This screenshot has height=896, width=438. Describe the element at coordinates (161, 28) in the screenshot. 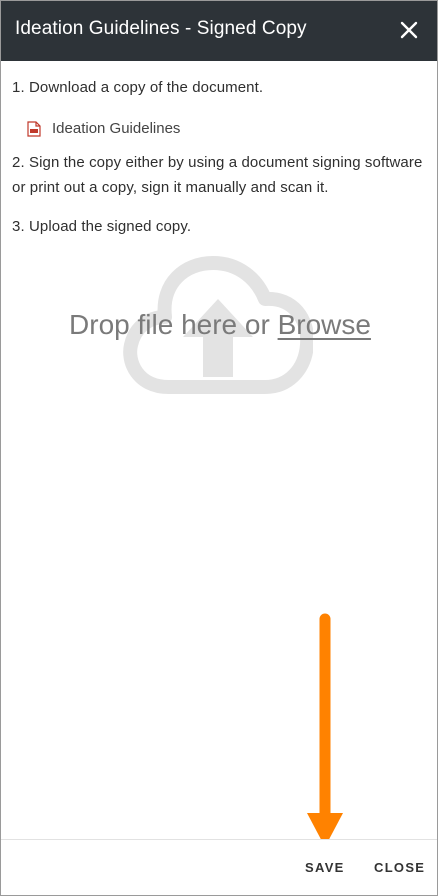

I see `dialog-title: Ideation Guidelines - Signed Copy` at that location.